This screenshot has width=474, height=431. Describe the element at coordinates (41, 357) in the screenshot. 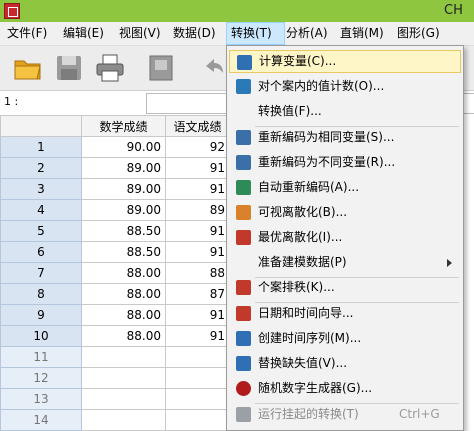

I see `row-header: 11` at that location.